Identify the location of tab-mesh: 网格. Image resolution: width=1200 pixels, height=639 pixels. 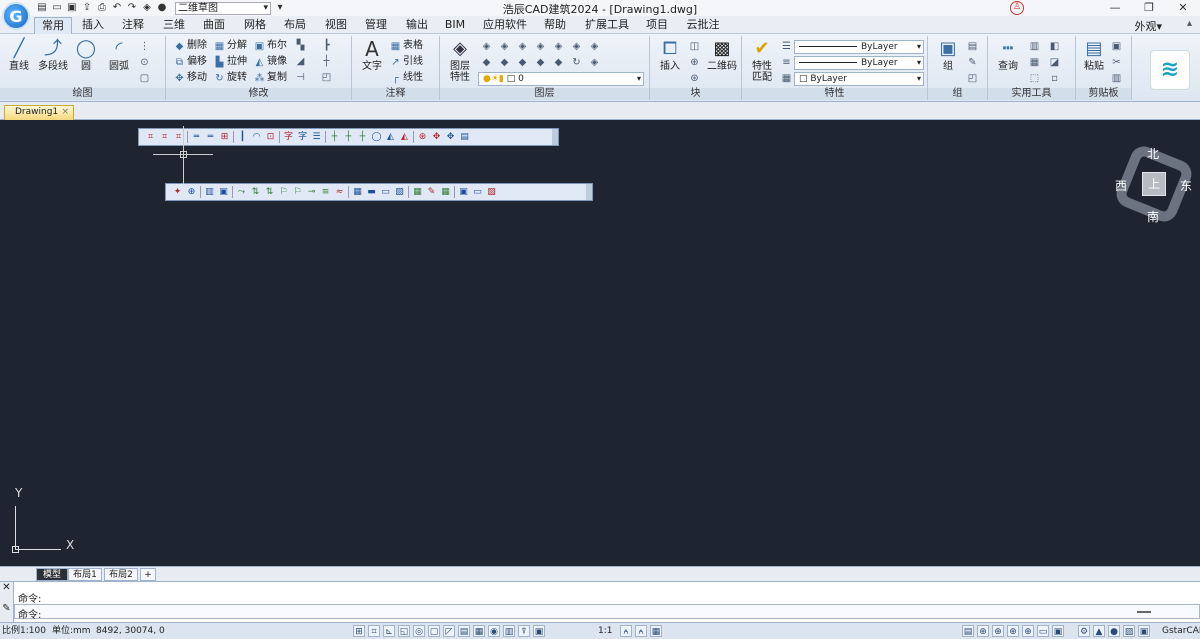
(255, 25).